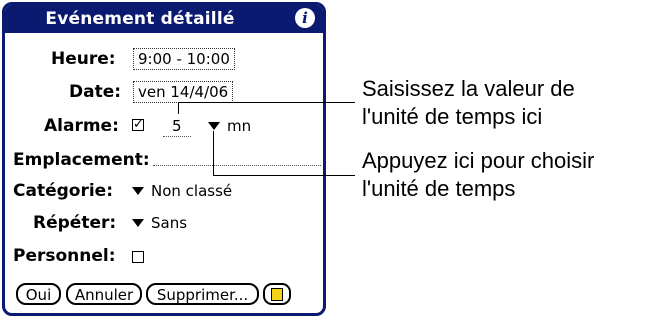  What do you see at coordinates (81, 126) in the screenshot?
I see `alarme-label: Alarme:` at bounding box center [81, 126].